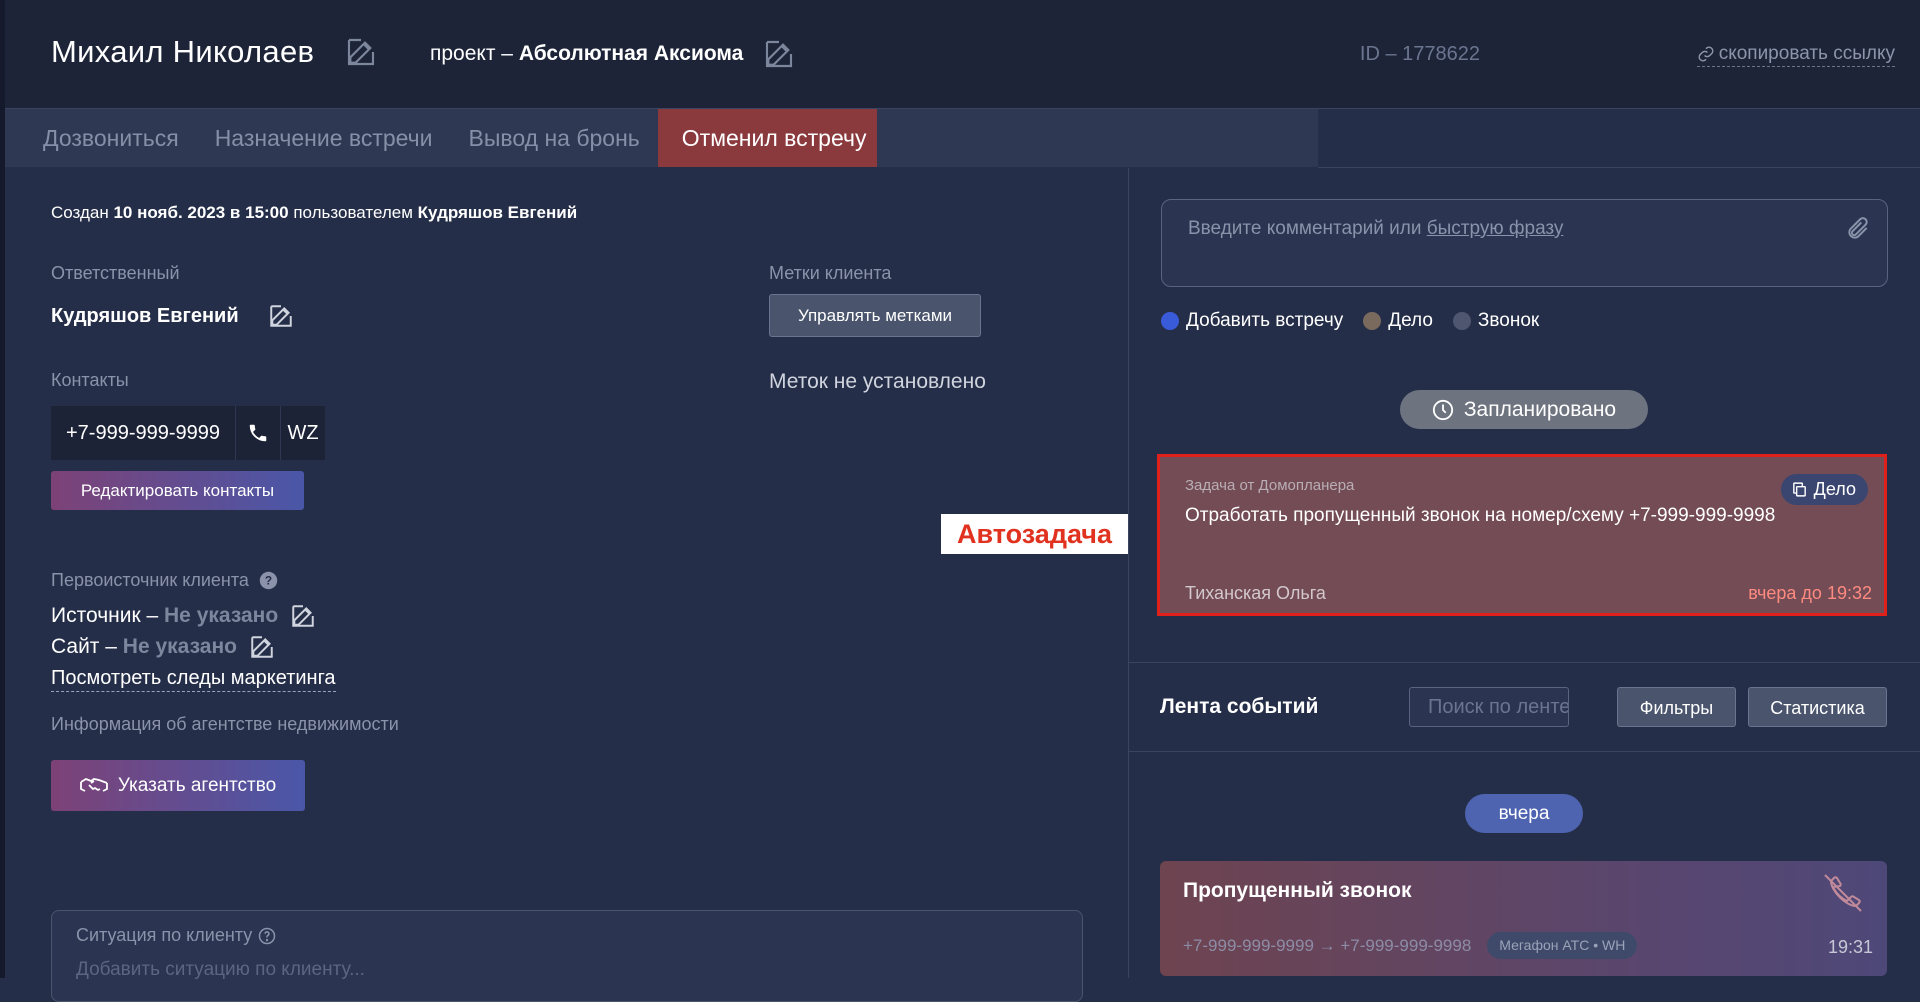 The height and width of the screenshot is (1002, 1920). Describe the element at coordinates (90, 380) in the screenshot. I see `contacts-label: Контакты` at that location.